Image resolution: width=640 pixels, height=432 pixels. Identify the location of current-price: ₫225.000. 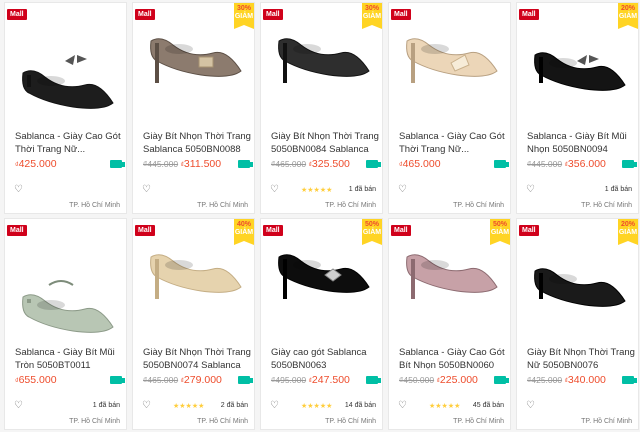
(457, 380).